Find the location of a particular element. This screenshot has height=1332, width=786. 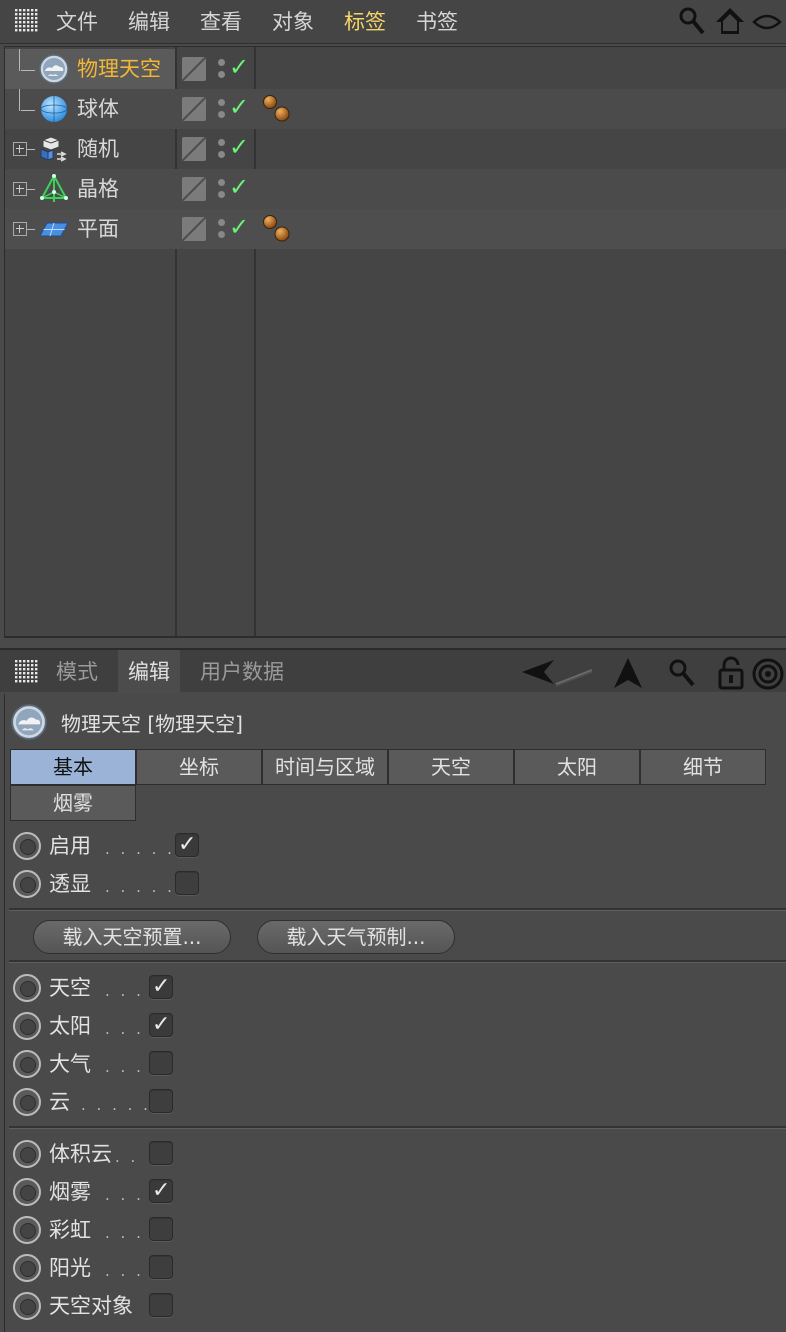

clouds-checkbox is located at coordinates (161, 1101).